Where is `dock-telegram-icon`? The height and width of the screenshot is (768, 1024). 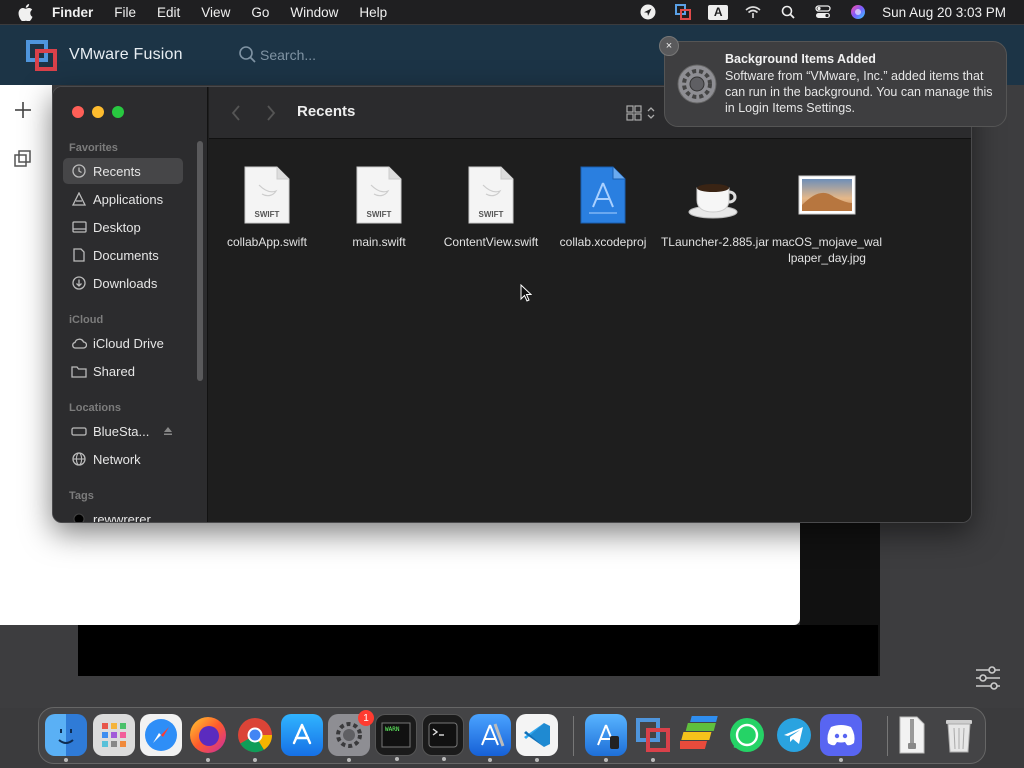 dock-telegram-icon is located at coordinates (794, 735).